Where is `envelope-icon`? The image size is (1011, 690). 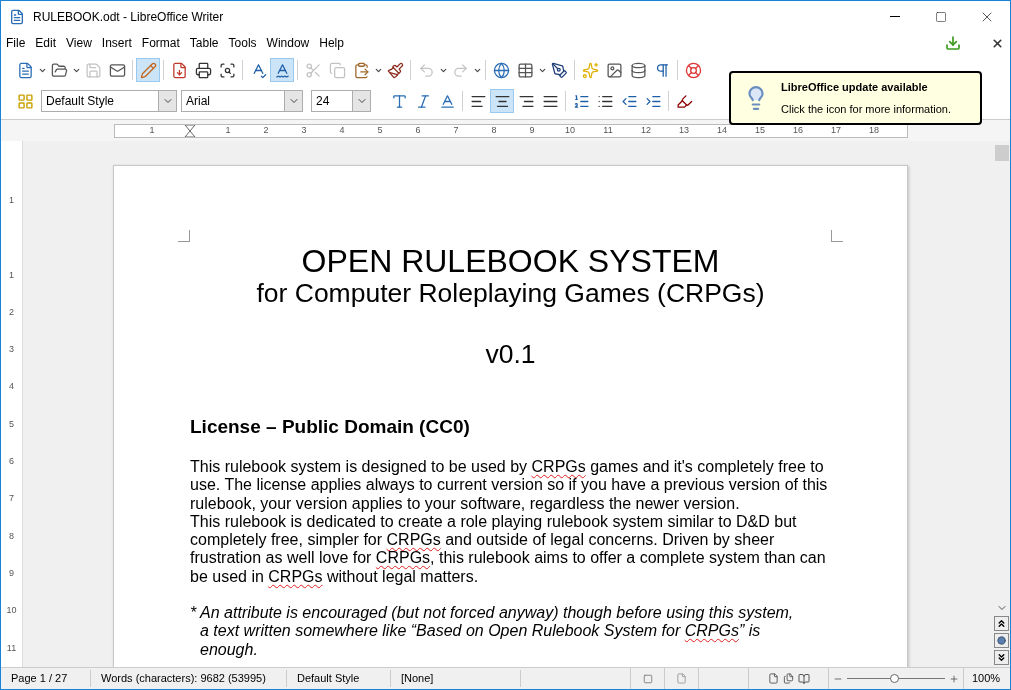
envelope-icon is located at coordinates (117, 70).